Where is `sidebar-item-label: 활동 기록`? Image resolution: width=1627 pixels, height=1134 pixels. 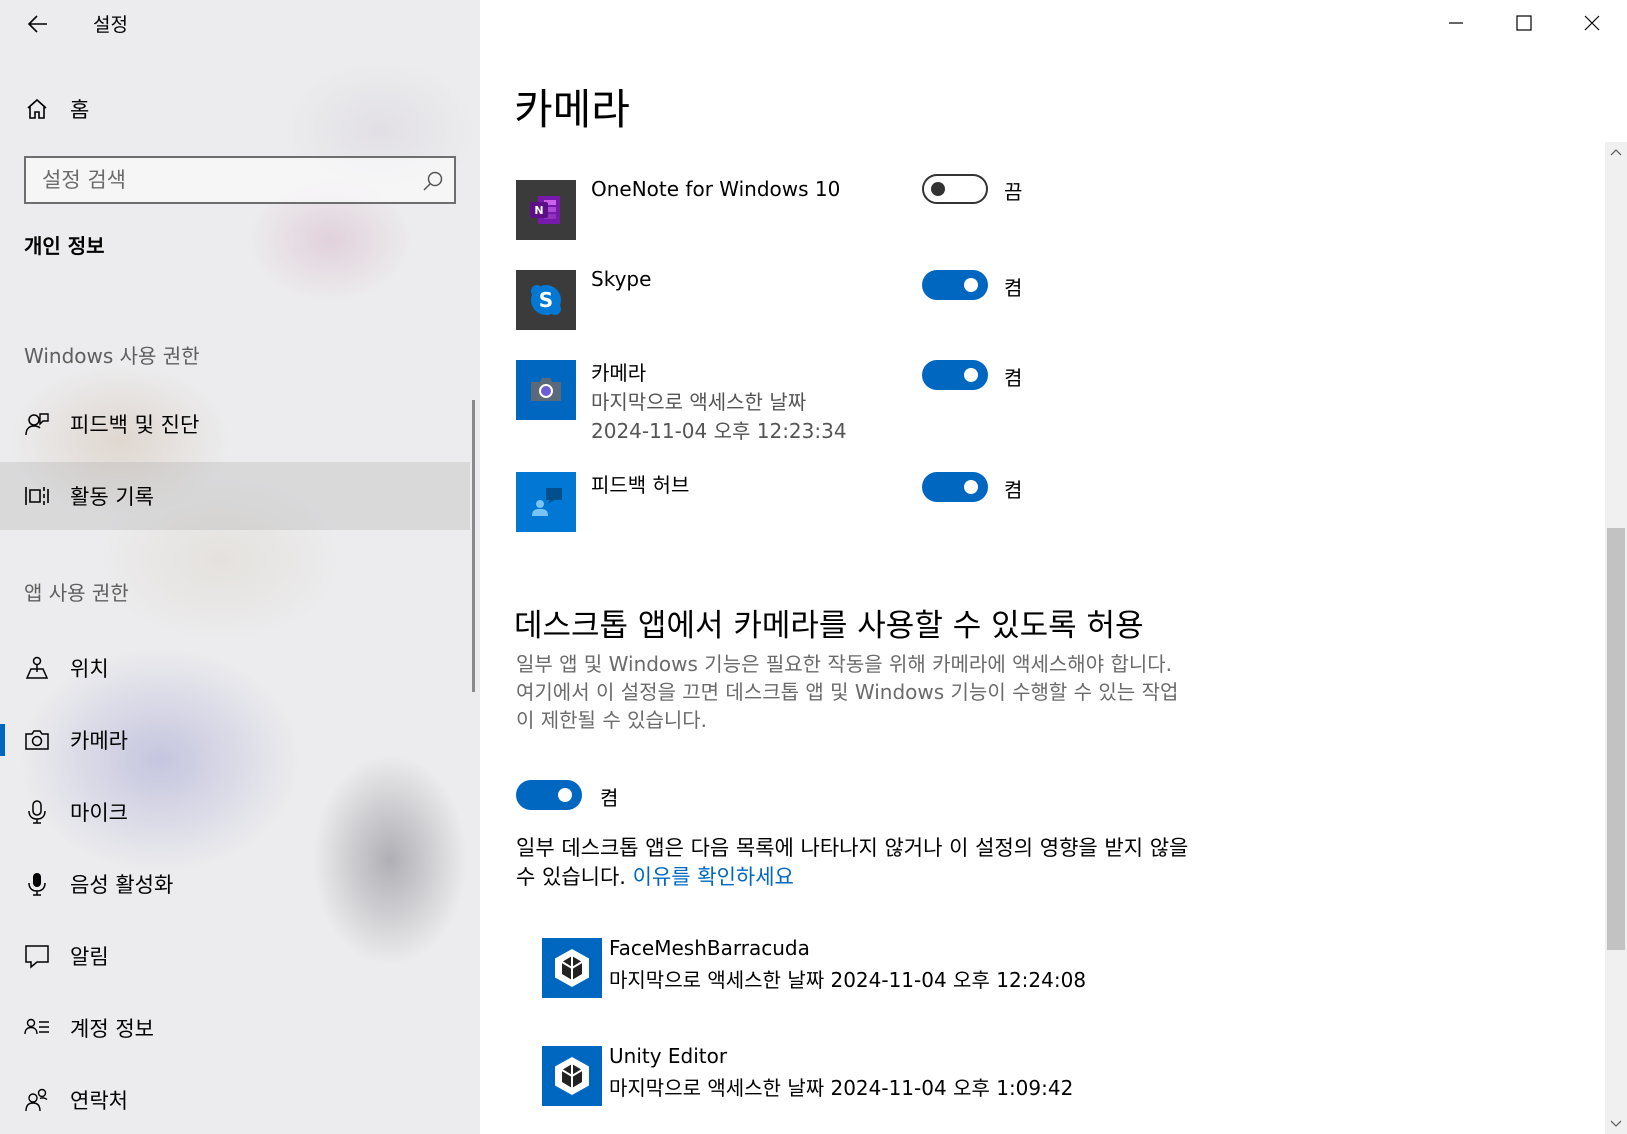 sidebar-item-label: 활동 기록 is located at coordinates (112, 497).